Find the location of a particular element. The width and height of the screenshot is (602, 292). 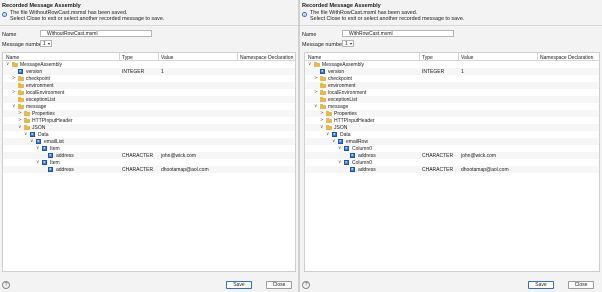

table-row: ∨ e emailList is located at coordinates (149, 141).